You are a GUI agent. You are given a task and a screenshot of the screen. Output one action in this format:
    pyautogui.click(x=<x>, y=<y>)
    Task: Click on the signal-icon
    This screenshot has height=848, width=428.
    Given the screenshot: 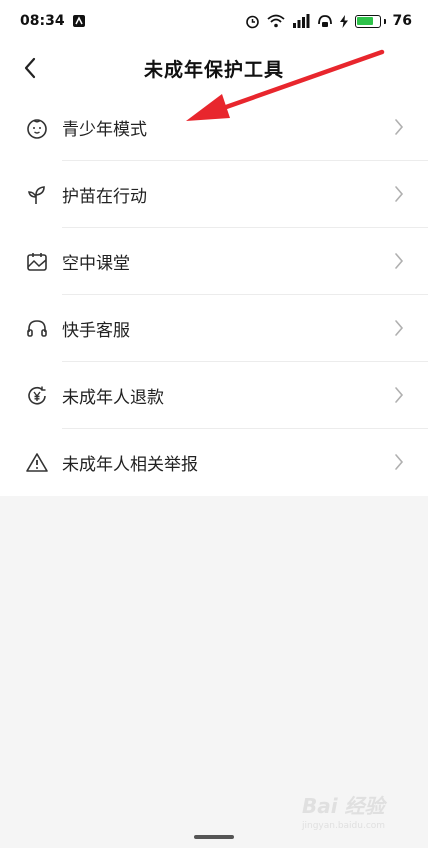 What is the action you would take?
    pyautogui.click(x=301, y=21)
    